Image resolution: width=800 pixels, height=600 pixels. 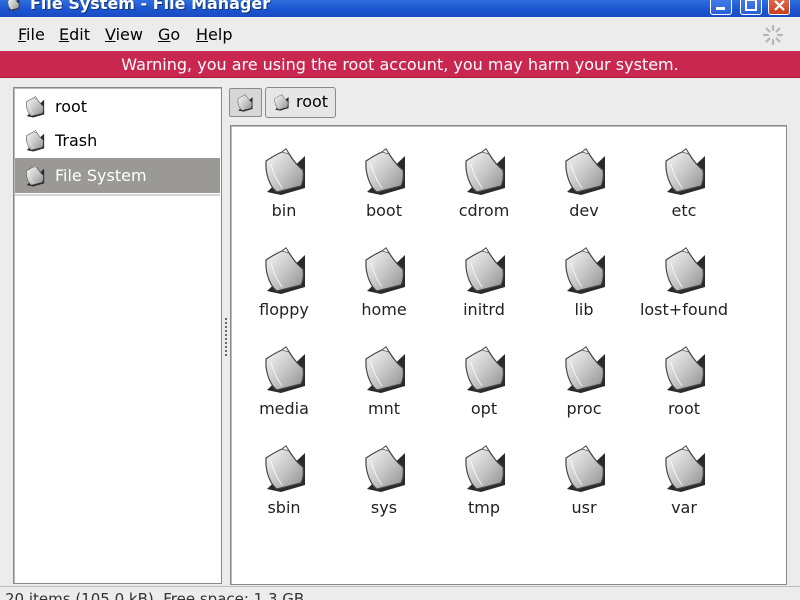 I want to click on folder-item: var, so click(x=684, y=490).